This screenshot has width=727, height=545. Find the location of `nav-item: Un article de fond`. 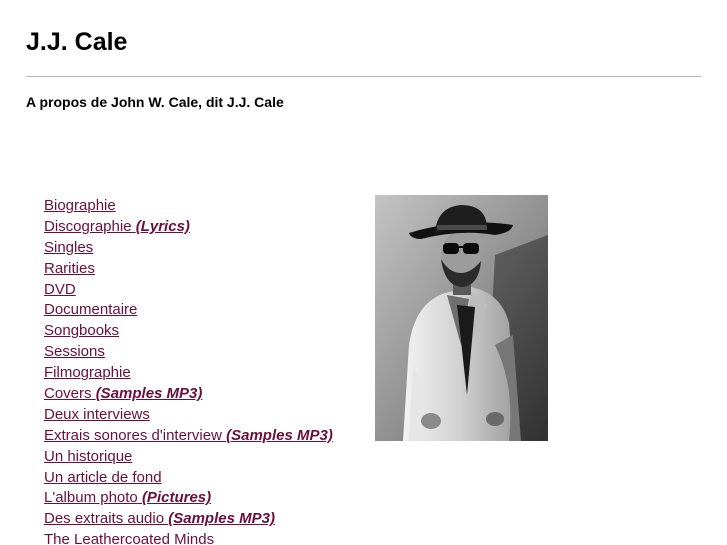

nav-item: Un article de fond is located at coordinates (188, 478).